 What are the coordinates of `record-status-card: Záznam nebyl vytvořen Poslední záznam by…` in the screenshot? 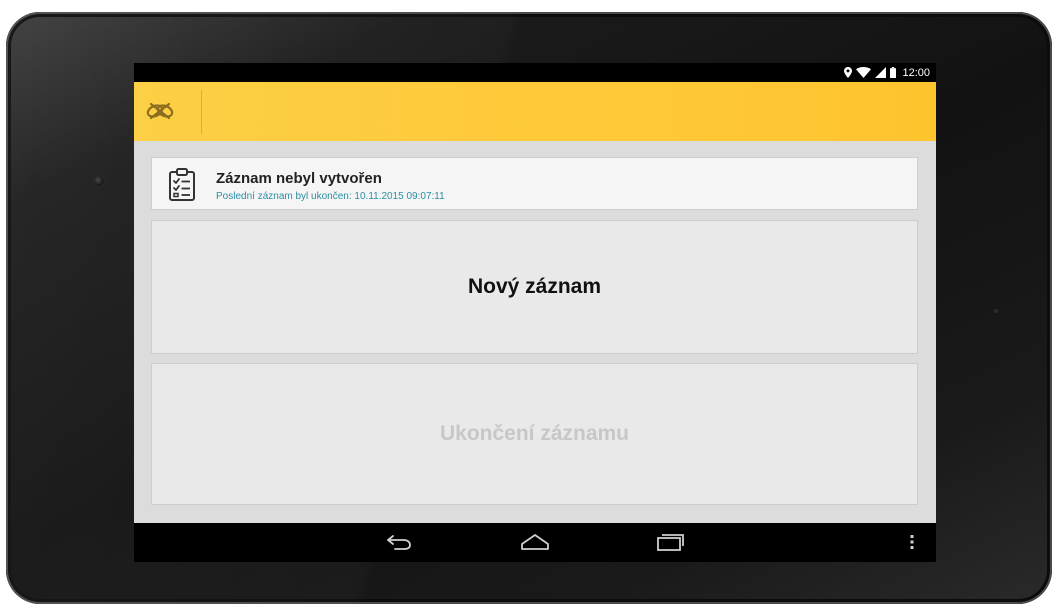 It's located at (534, 183).